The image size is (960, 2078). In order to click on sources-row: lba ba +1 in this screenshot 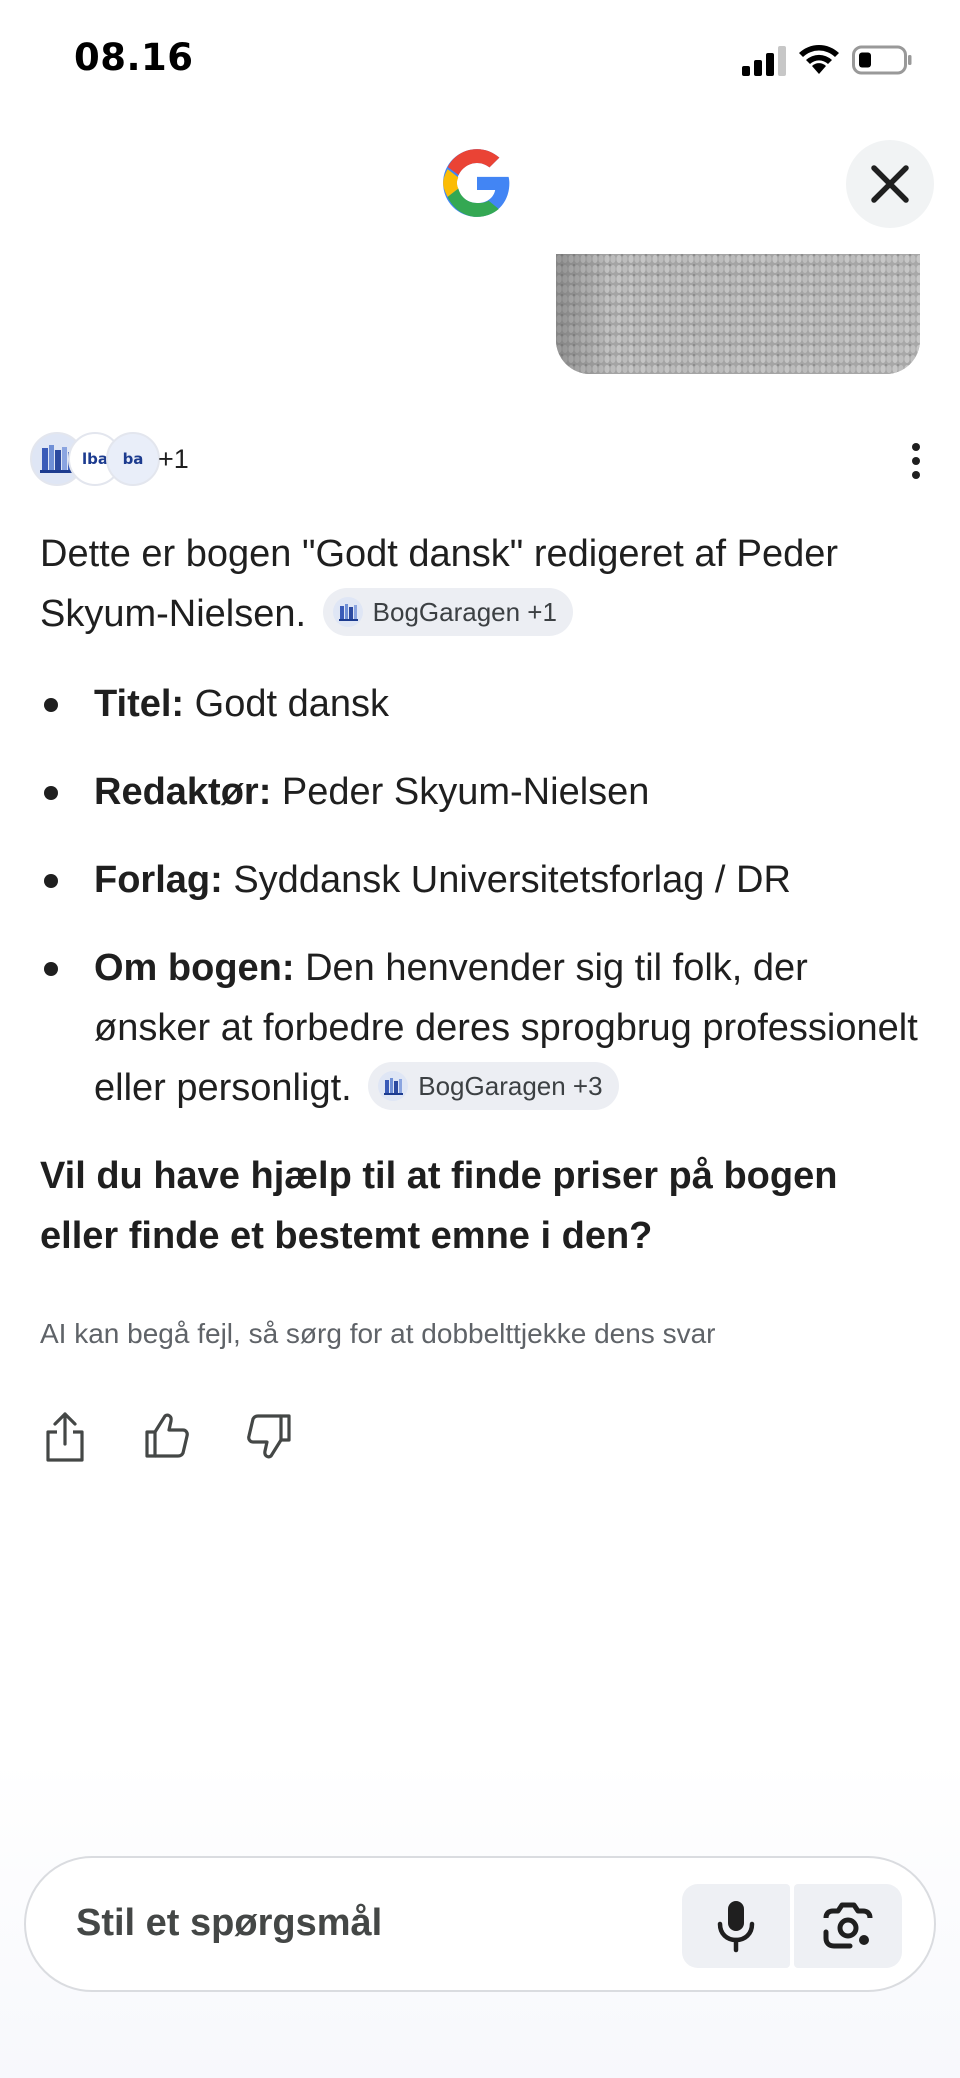, I will do `click(475, 459)`.